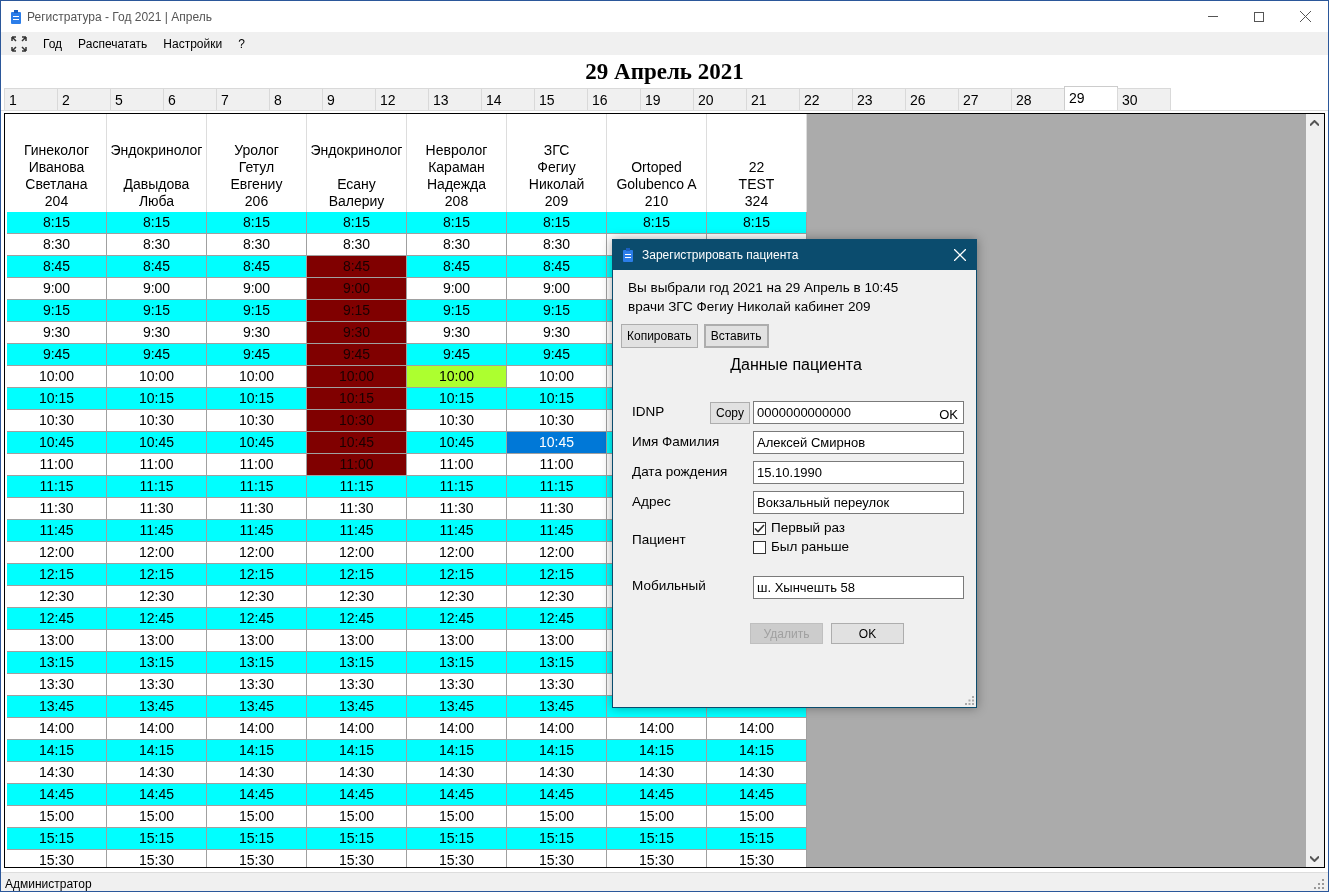 This screenshot has width=1329, height=892. I want to click on day-tab: 9, so click(349, 99).